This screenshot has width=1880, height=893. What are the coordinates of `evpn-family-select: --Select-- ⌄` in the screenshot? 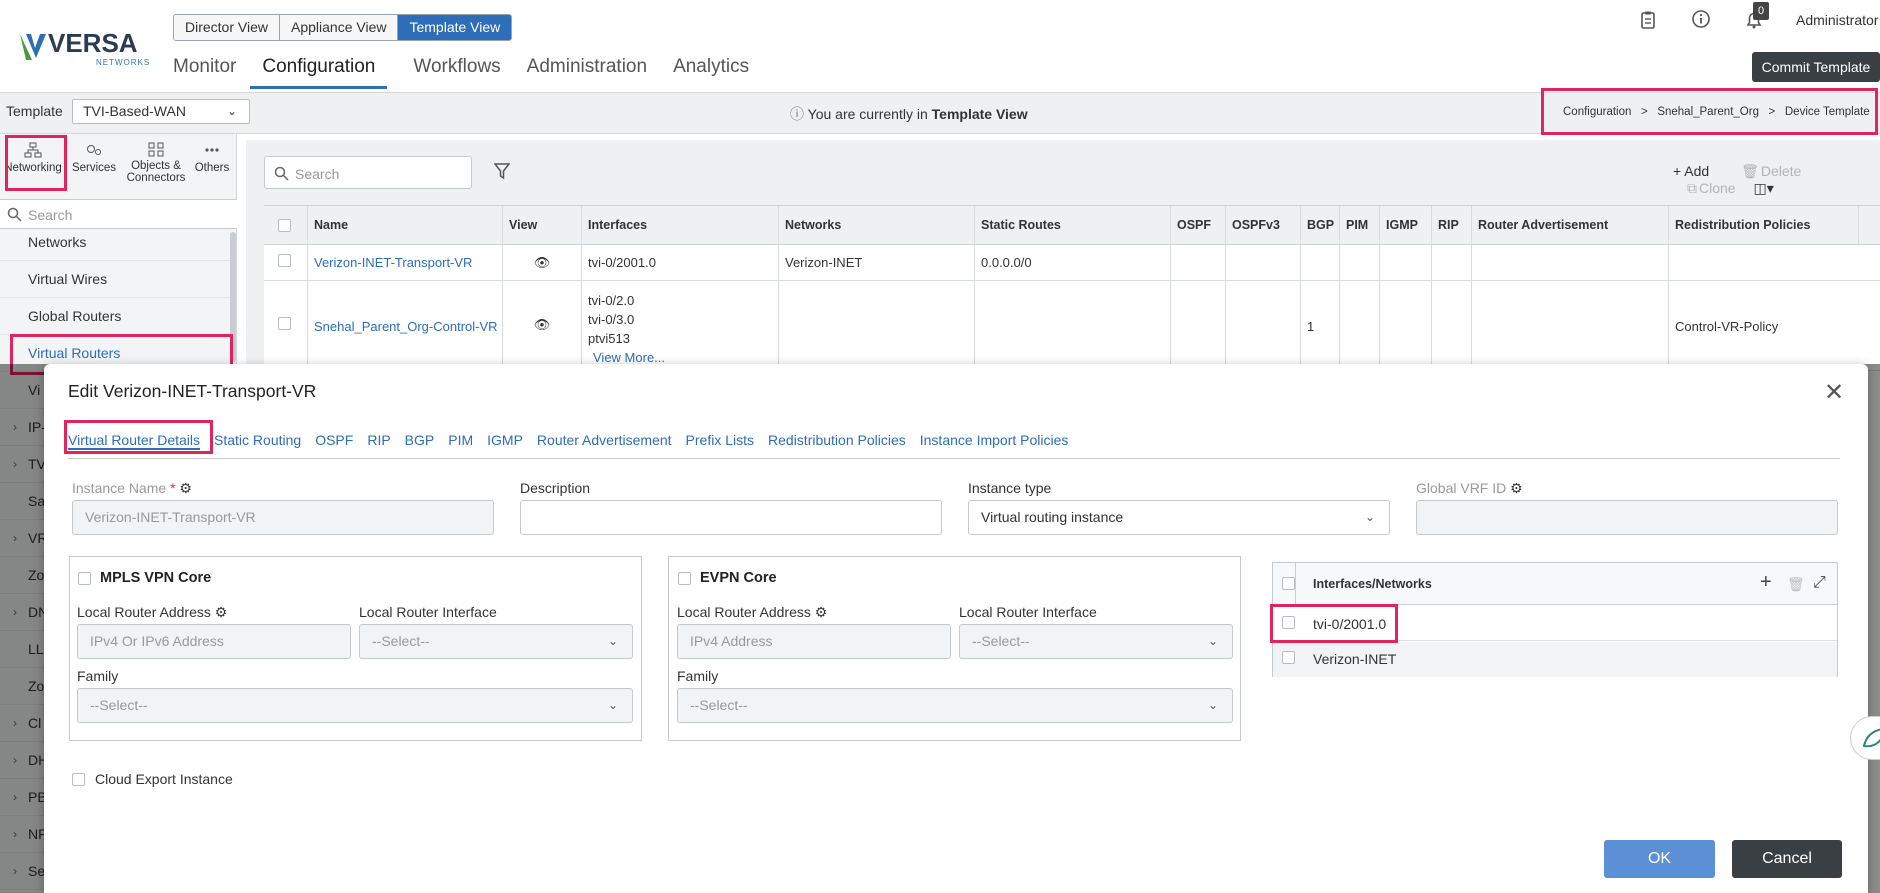 It's located at (955, 705).